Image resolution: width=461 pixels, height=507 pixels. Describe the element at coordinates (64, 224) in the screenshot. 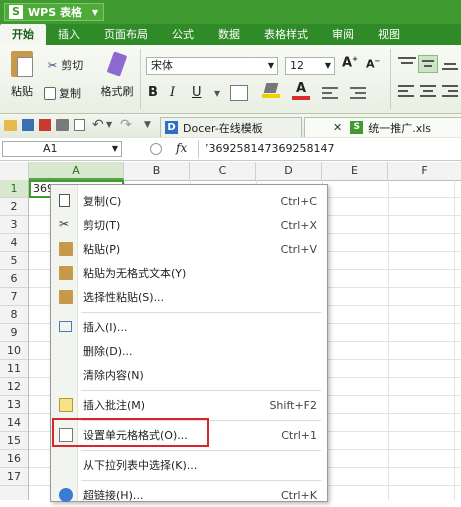

I see `cut-icon: ✂` at that location.